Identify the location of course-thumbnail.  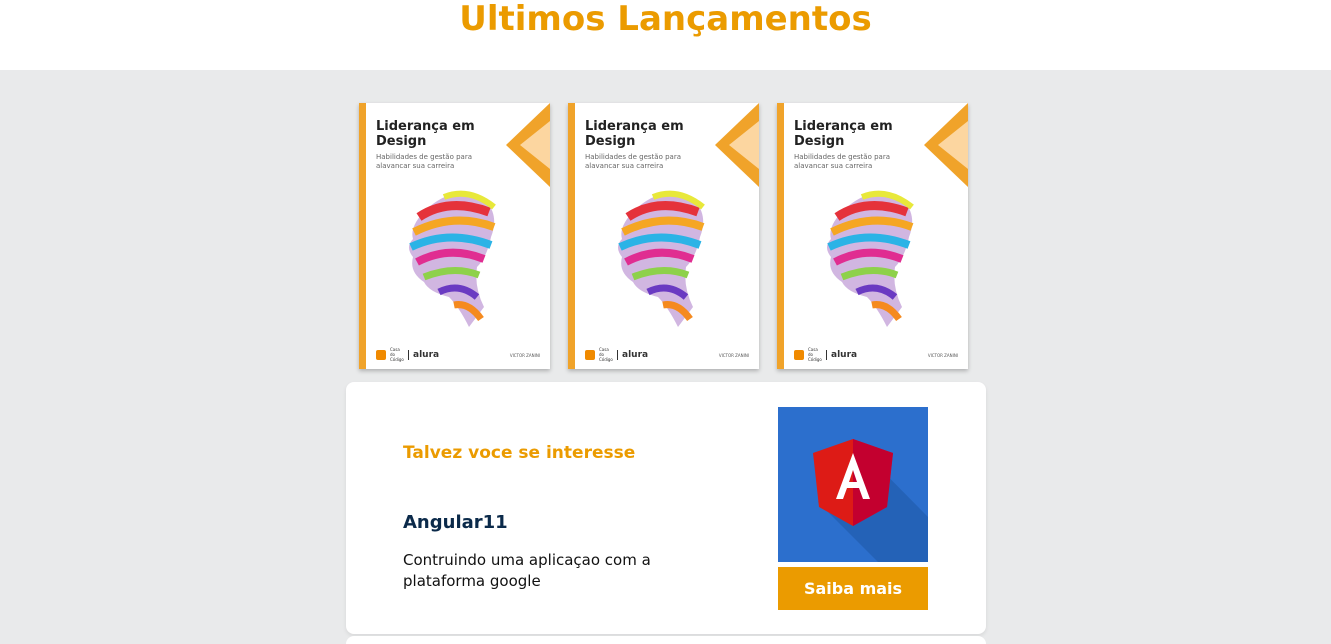
(853, 484).